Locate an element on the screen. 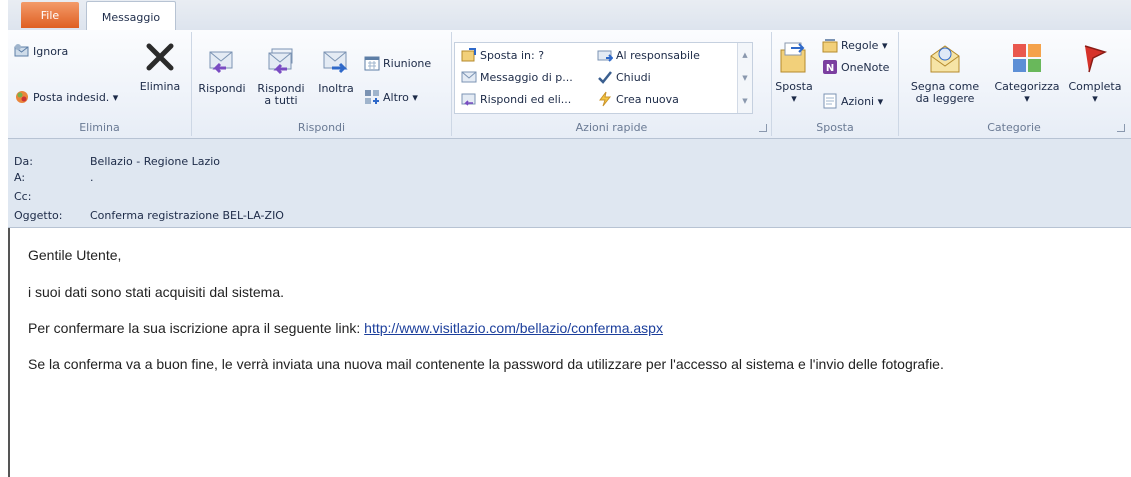 The image size is (1131, 477). ignore-label: Ignora is located at coordinates (51, 51).